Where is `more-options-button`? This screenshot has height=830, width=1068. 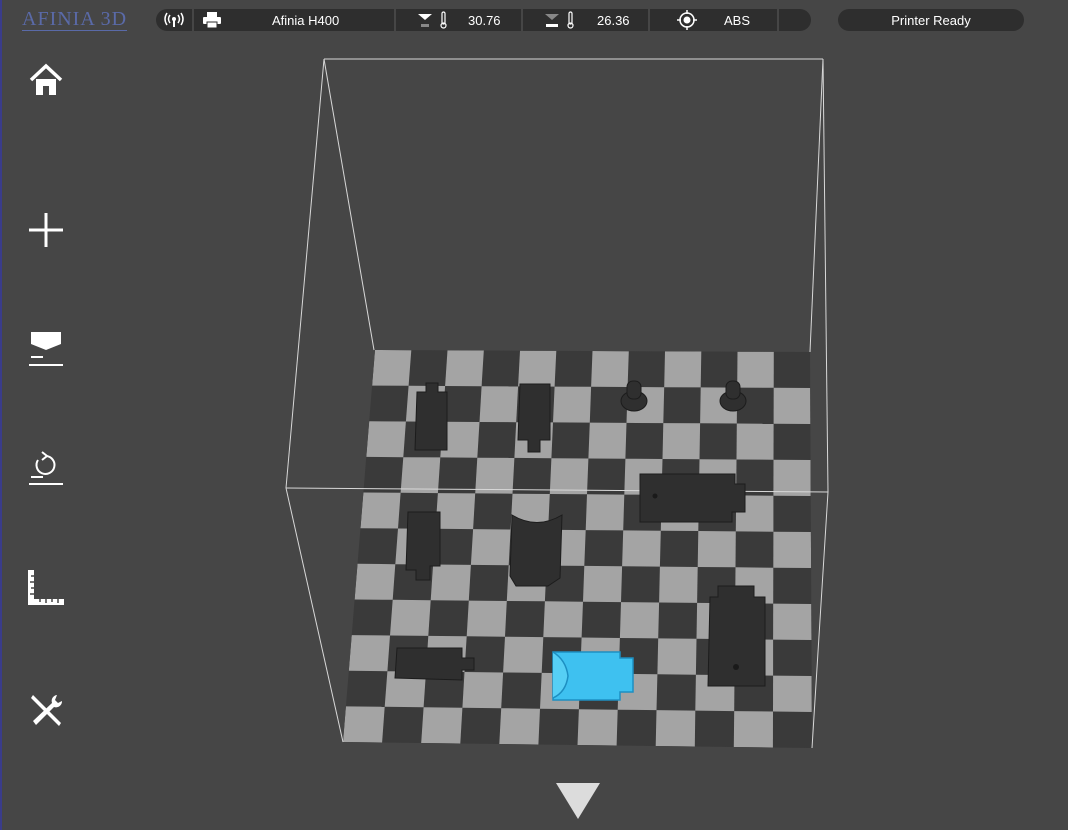 more-options-button is located at coordinates (578, 801).